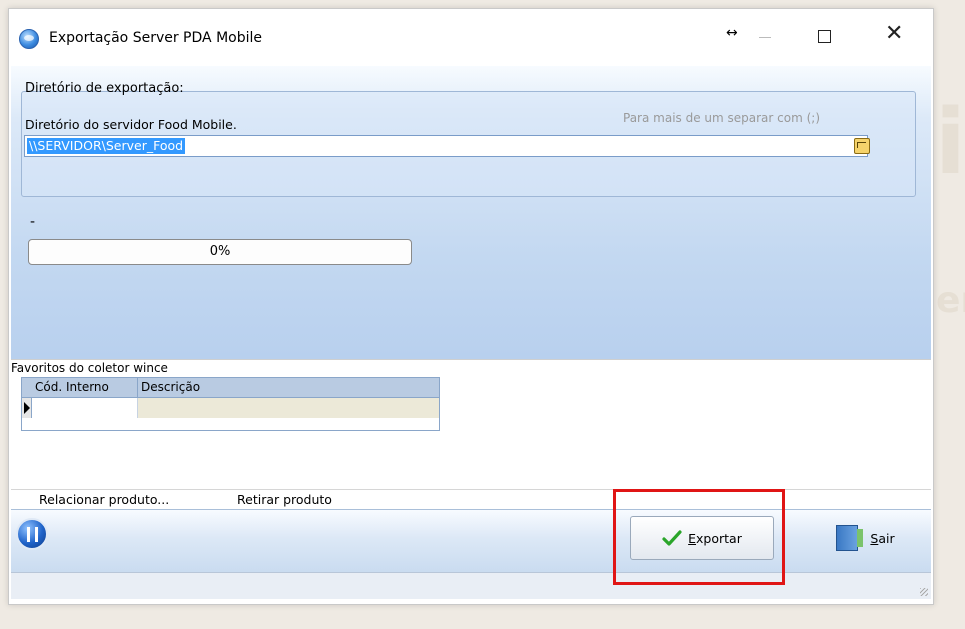 Image resolution: width=965 pixels, height=629 pixels. Describe the element at coordinates (894, 34) in the screenshot. I see `close-button: ✕` at that location.